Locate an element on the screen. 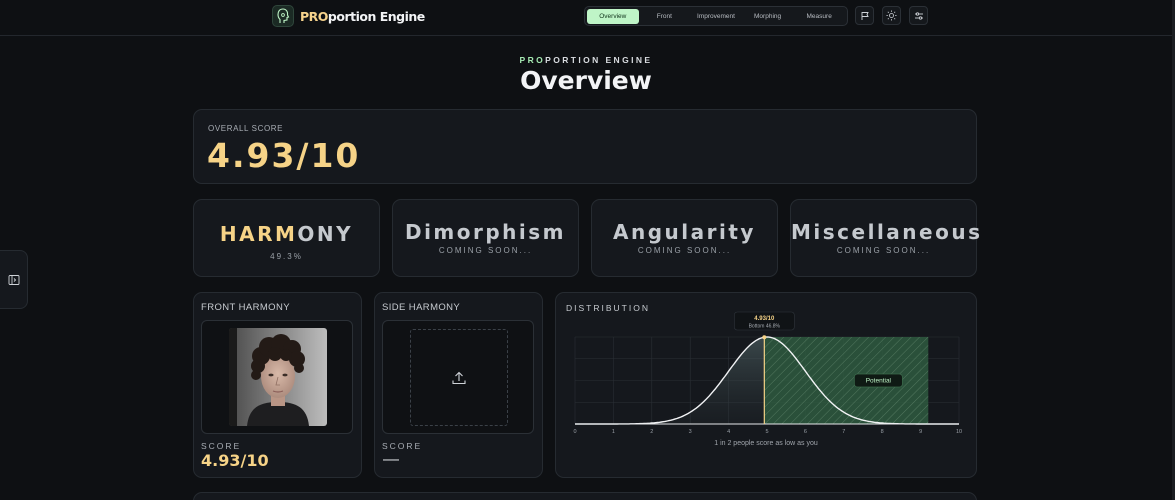  flag-button is located at coordinates (864, 15).